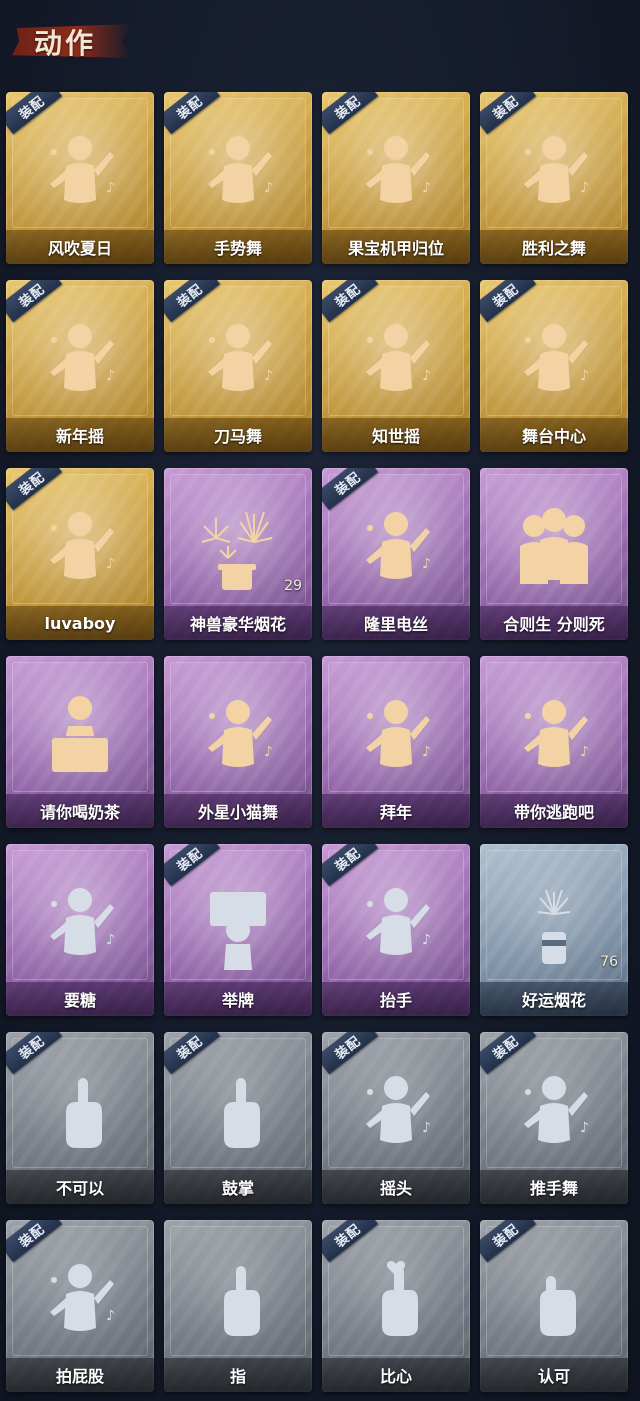 This screenshot has height=1401, width=640. Describe the element at coordinates (238, 360) in the screenshot. I see `dancer-blade-icon: ♪` at that location.